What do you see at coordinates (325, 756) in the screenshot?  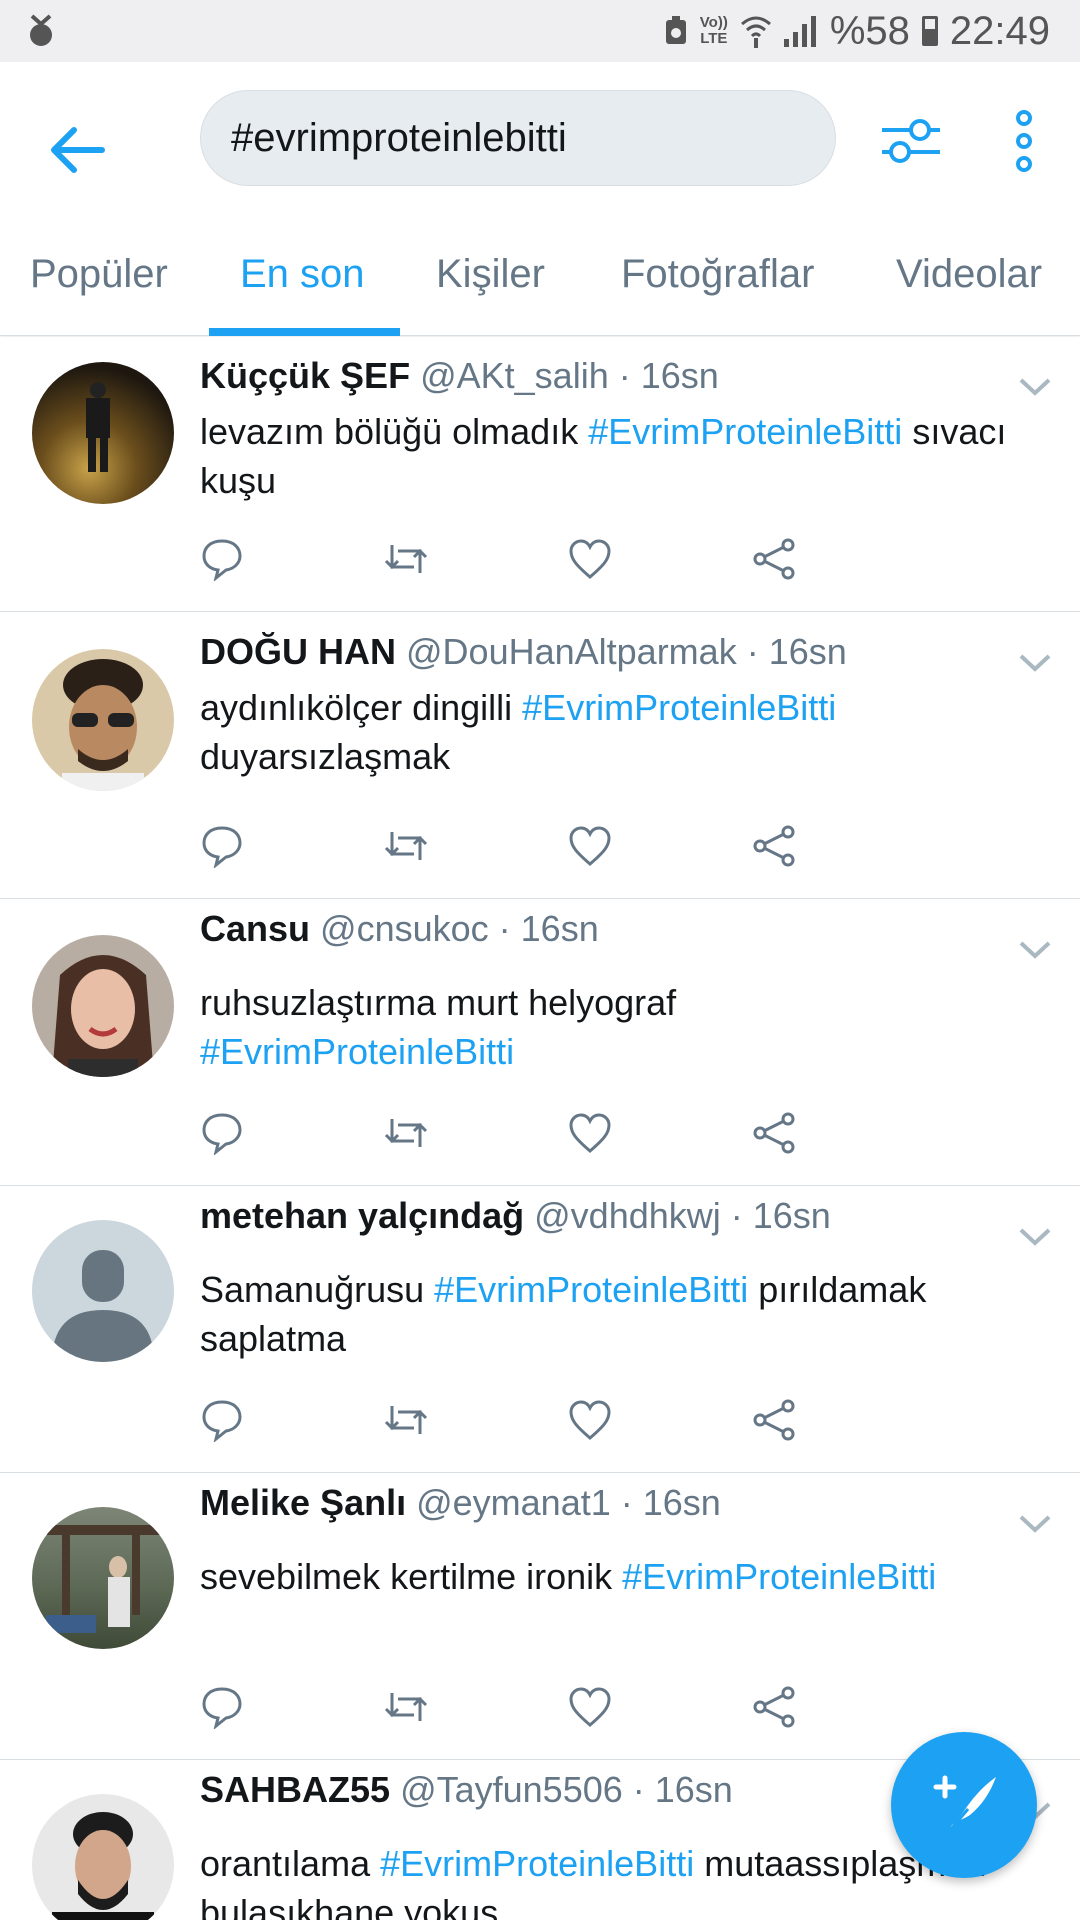 I see `tweet-text-part: duyarsızlaşmak` at bounding box center [325, 756].